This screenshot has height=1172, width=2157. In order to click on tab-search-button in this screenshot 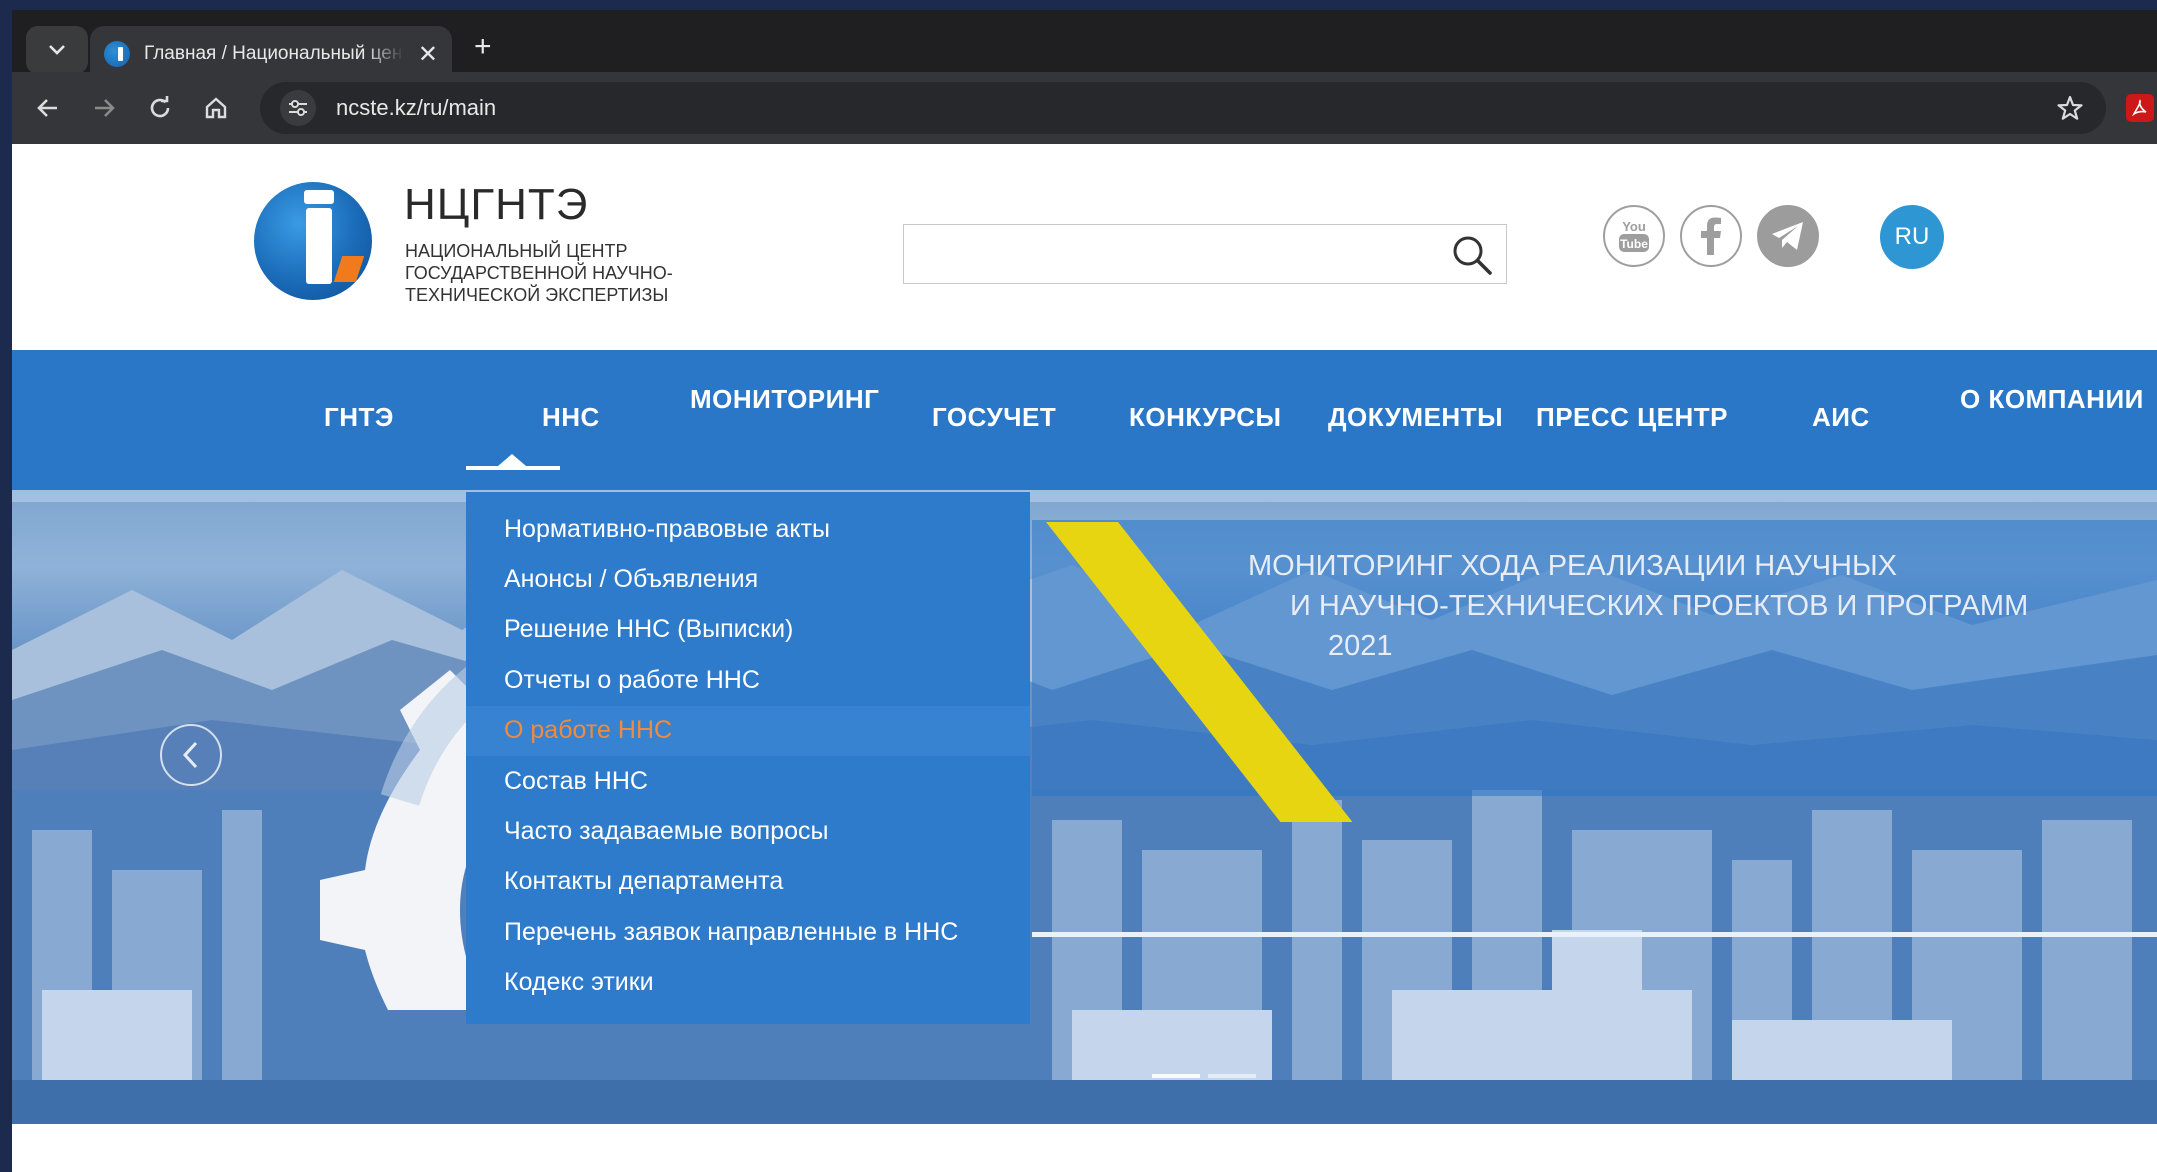, I will do `click(57, 50)`.